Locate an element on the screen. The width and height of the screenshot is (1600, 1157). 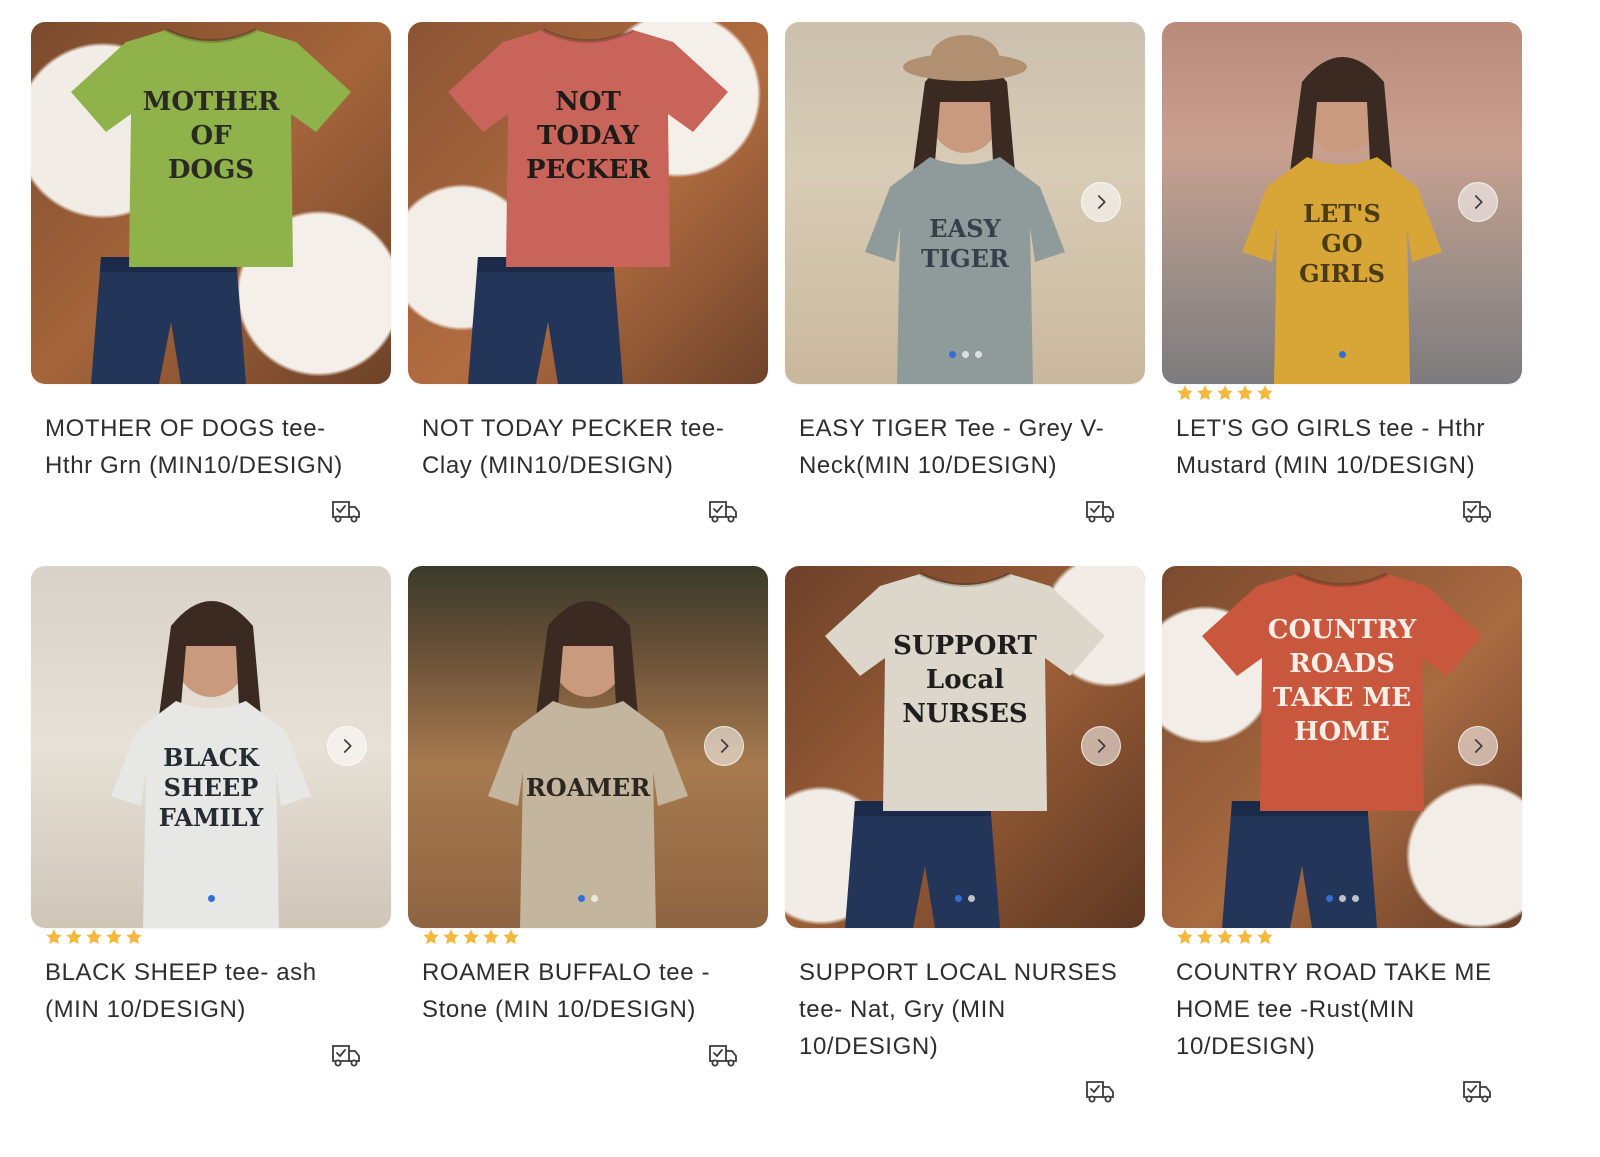
shirt-print-text: GIRLS is located at coordinates (1342, 273).